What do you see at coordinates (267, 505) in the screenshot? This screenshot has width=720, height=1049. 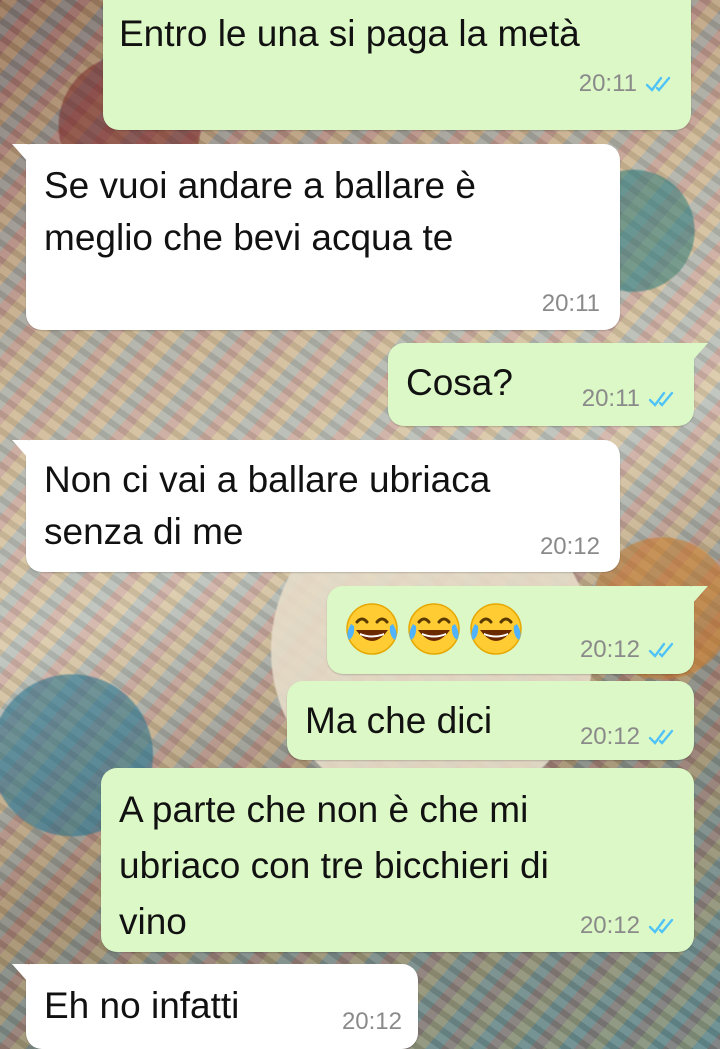 I see `message-text: Non ci vai a ballare ubriaca senza di me` at bounding box center [267, 505].